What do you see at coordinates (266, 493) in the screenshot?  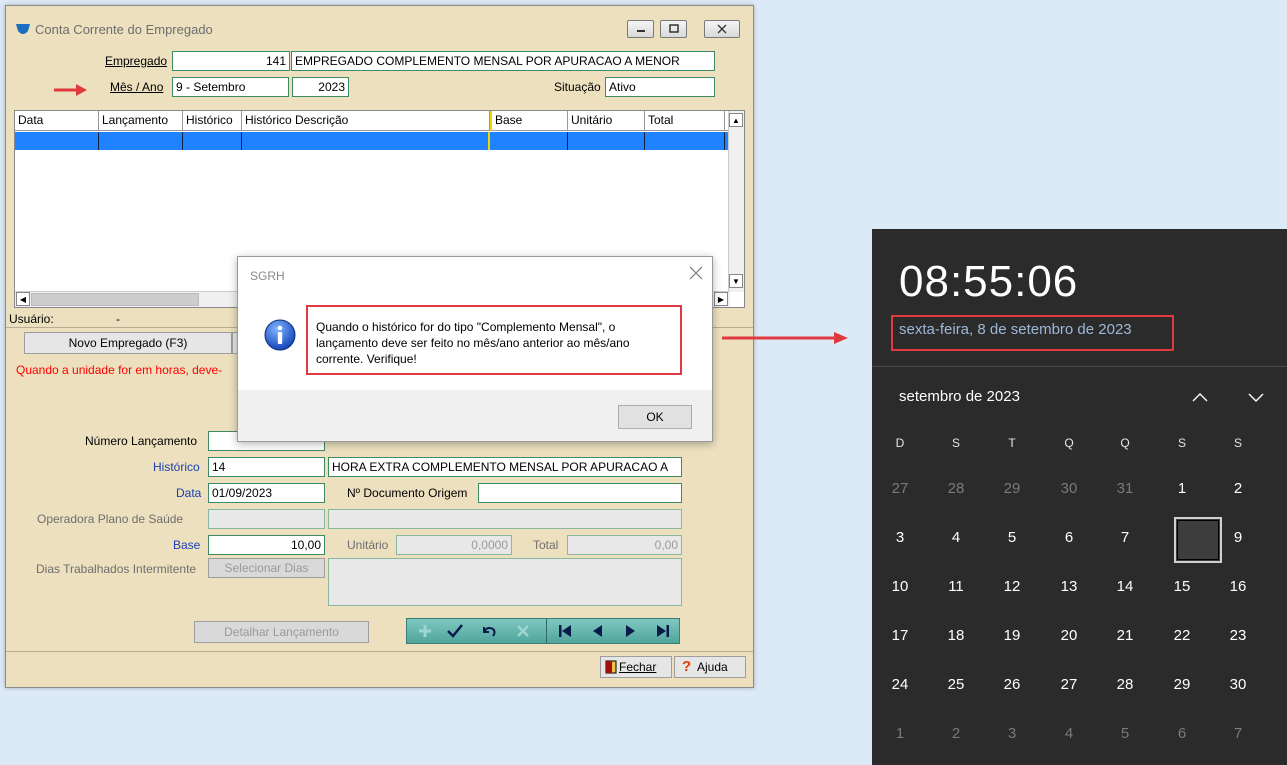 I see `data-field: 01/09/2023` at bounding box center [266, 493].